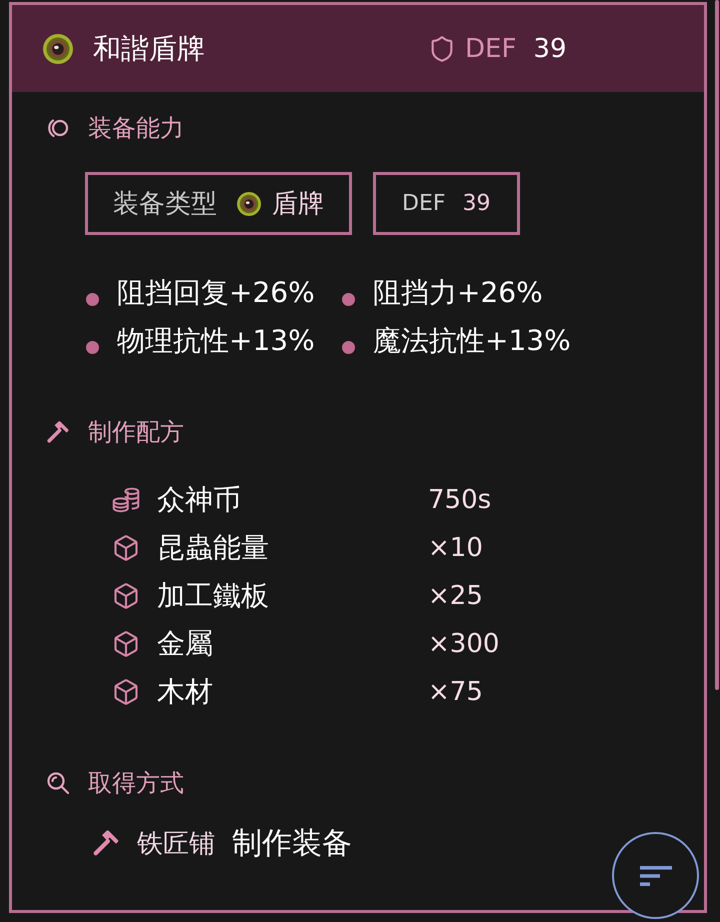 The width and height of the screenshot is (720, 922). Describe the element at coordinates (456, 596) in the screenshot. I see `material-amount: ×25` at that location.